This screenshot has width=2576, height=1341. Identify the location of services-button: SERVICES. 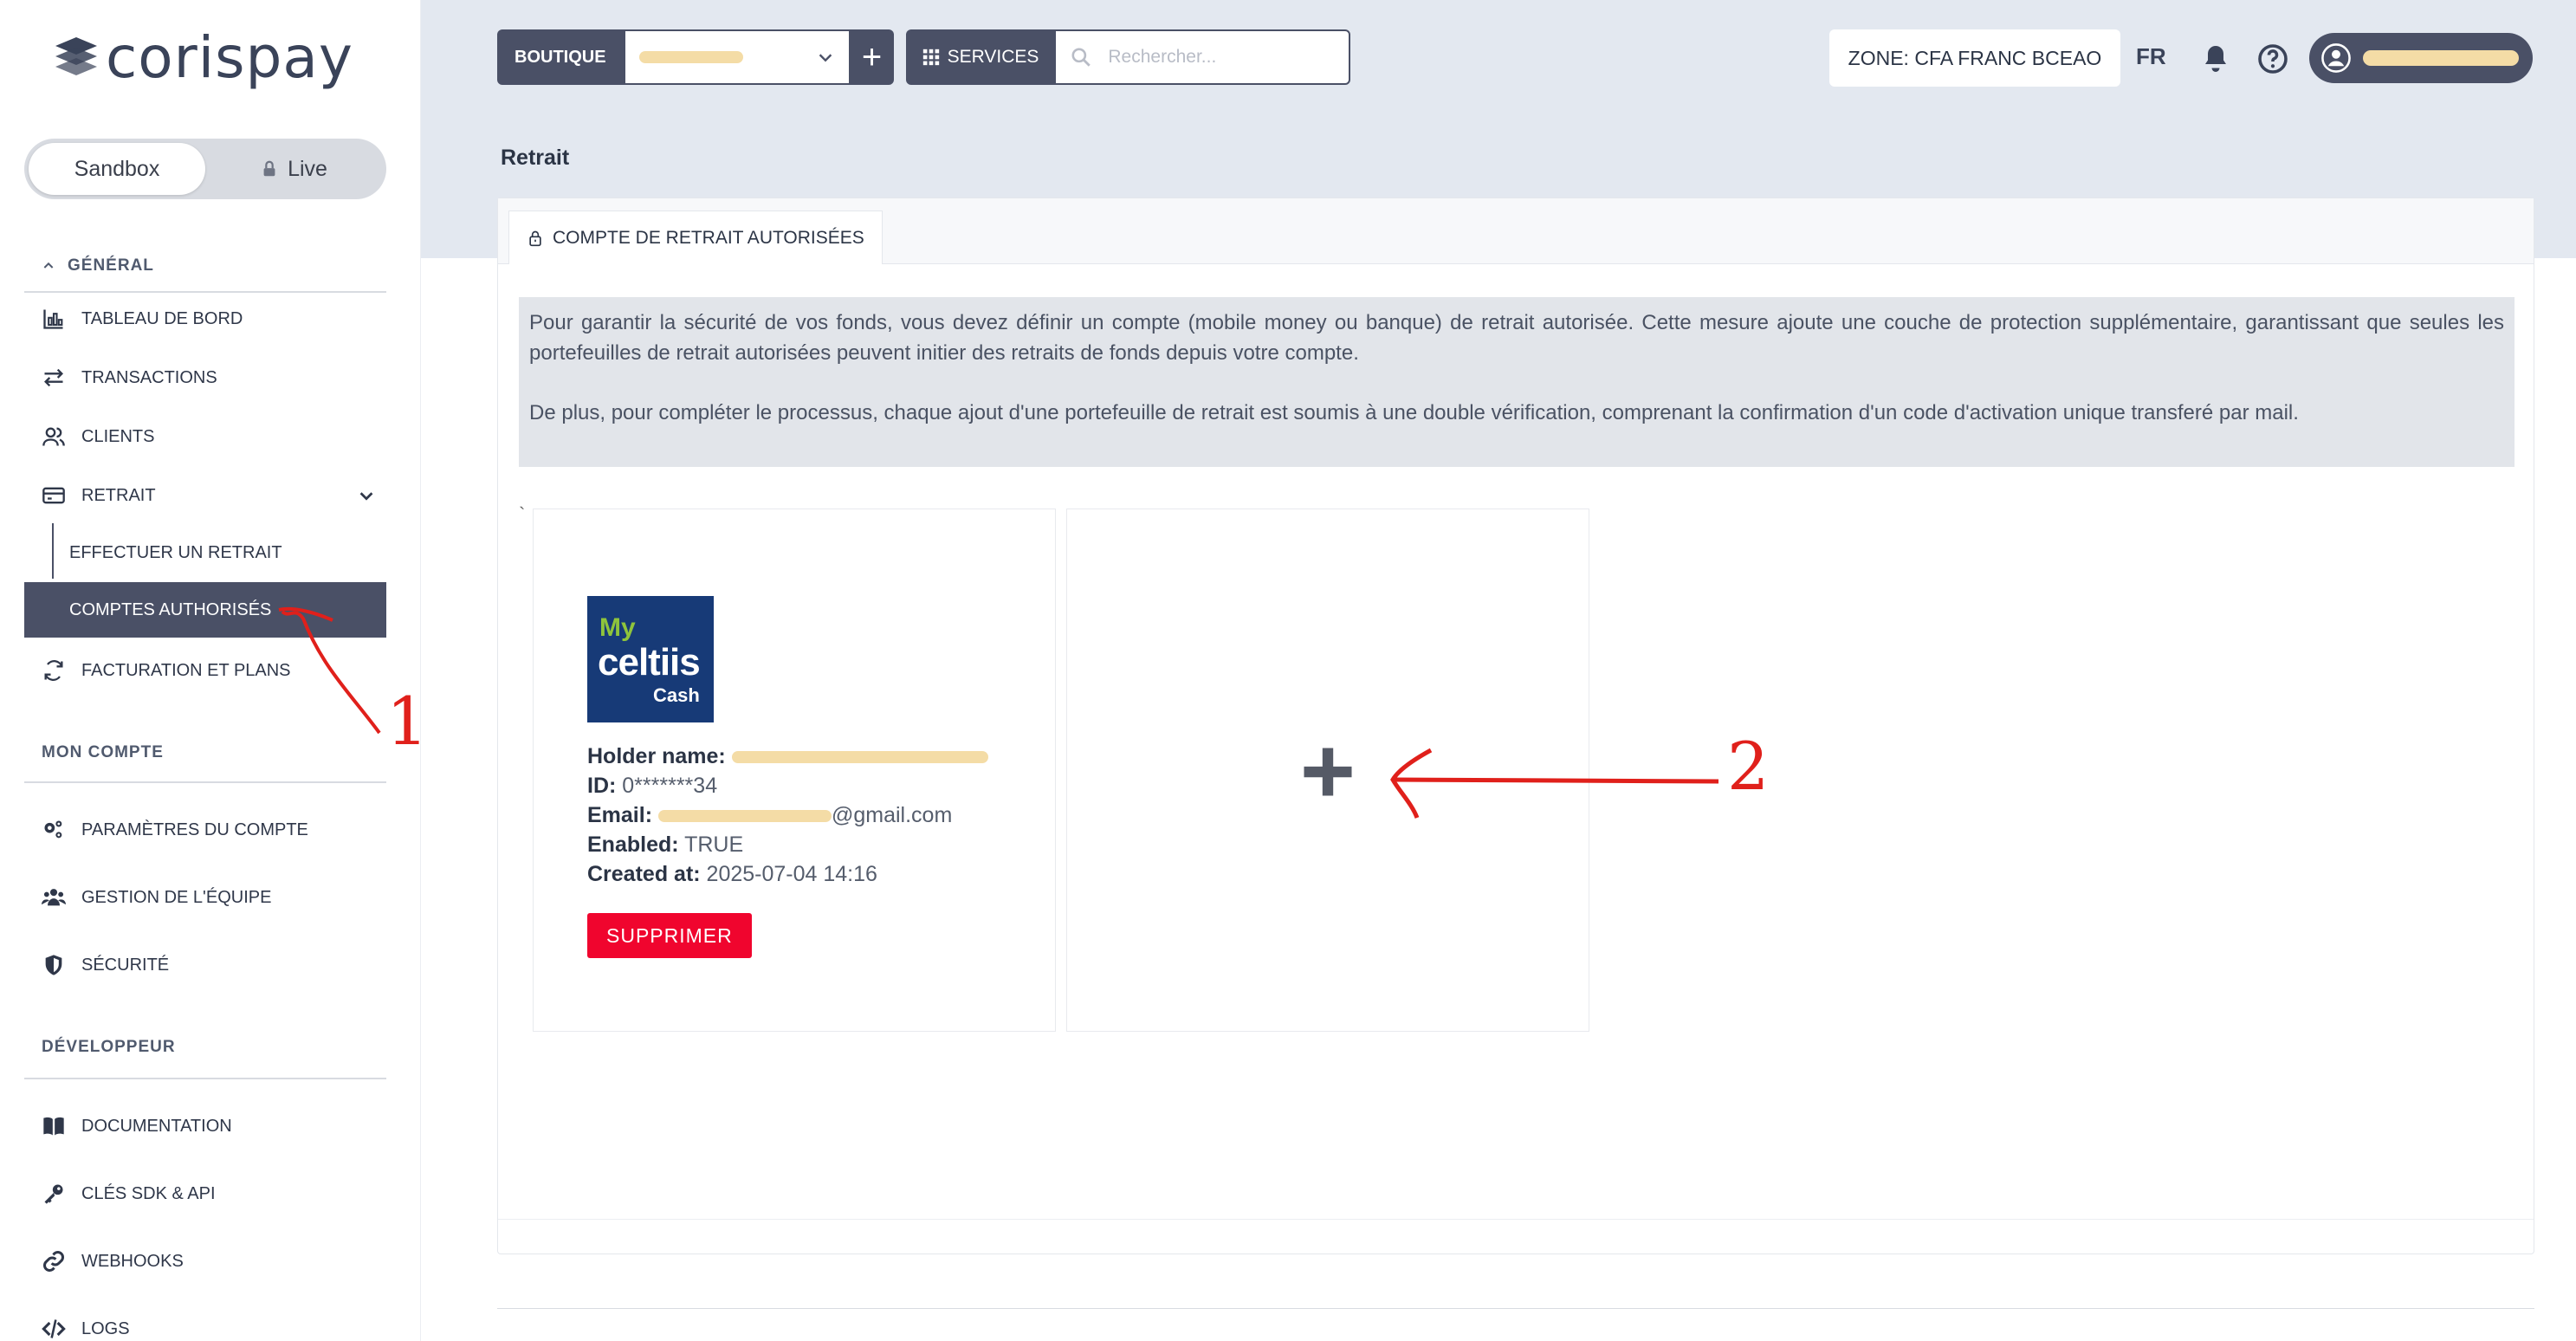
(980, 57).